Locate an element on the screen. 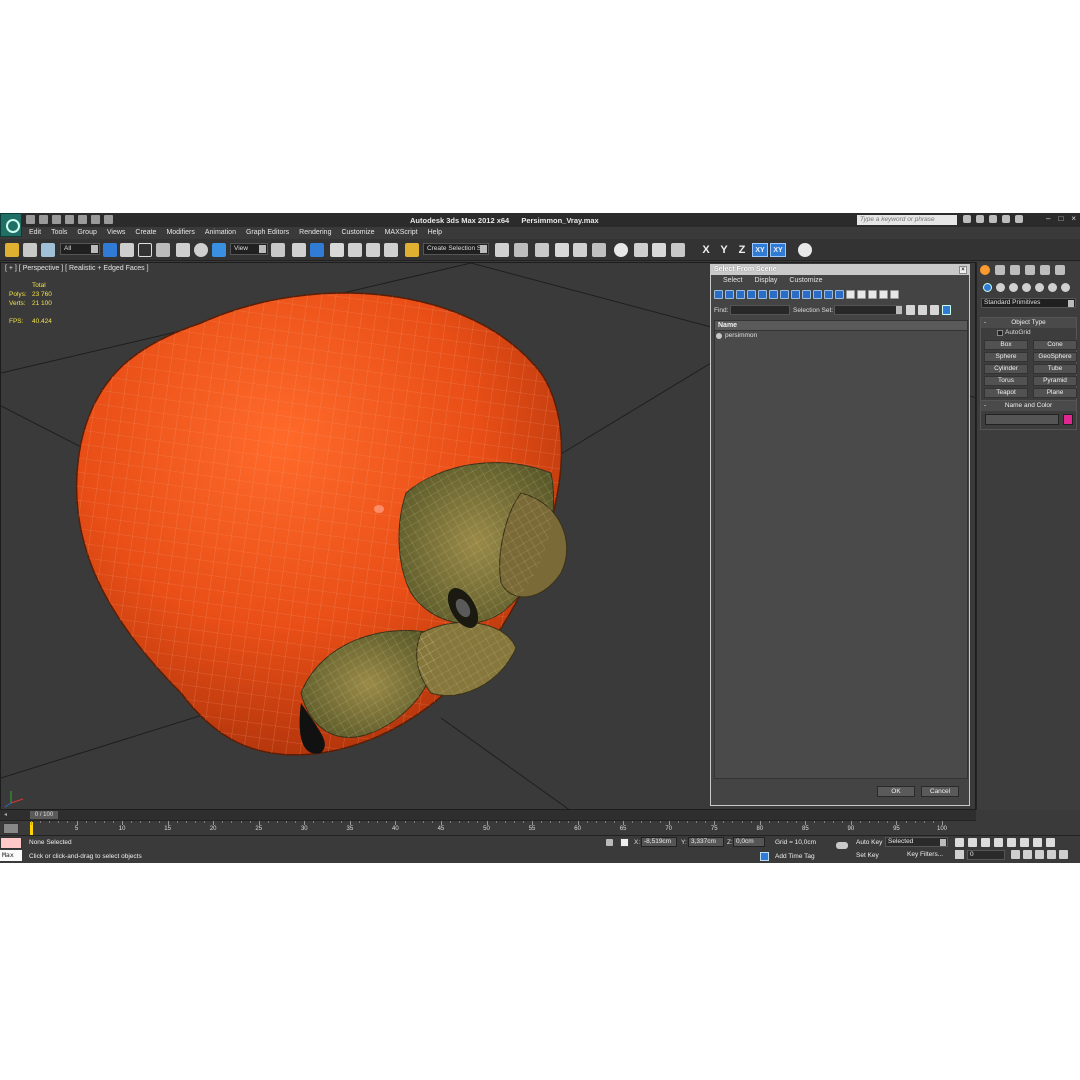  pivot-center-icon is located at coordinates (278, 250).